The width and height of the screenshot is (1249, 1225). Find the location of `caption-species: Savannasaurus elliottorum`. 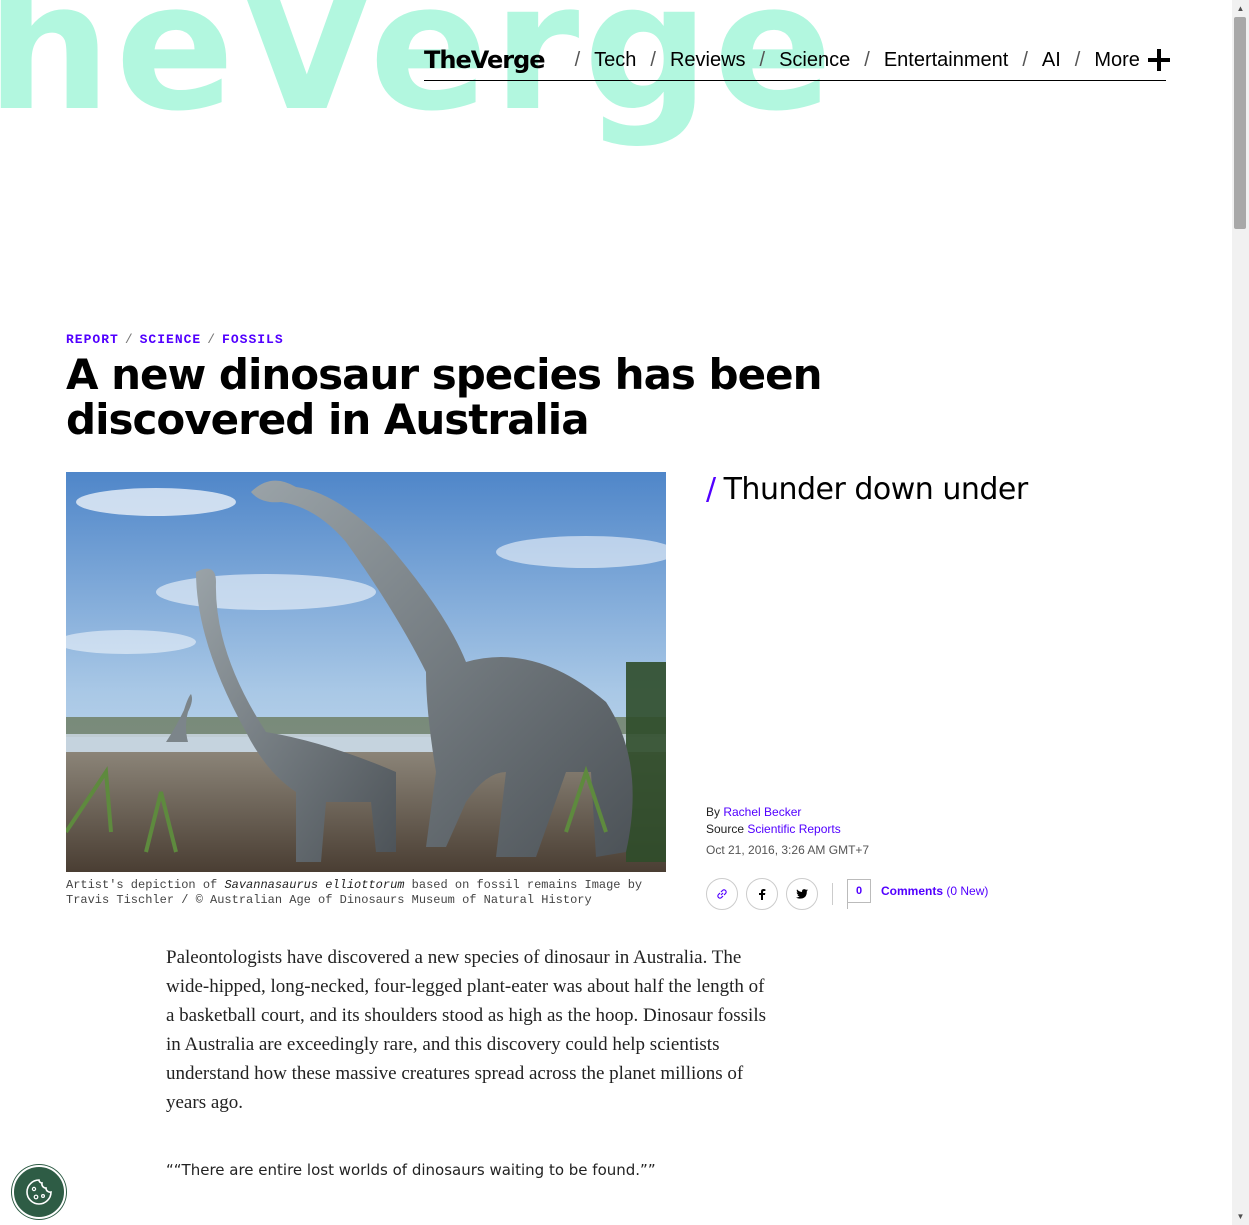

caption-species: Savannasaurus elliottorum is located at coordinates (314, 885).